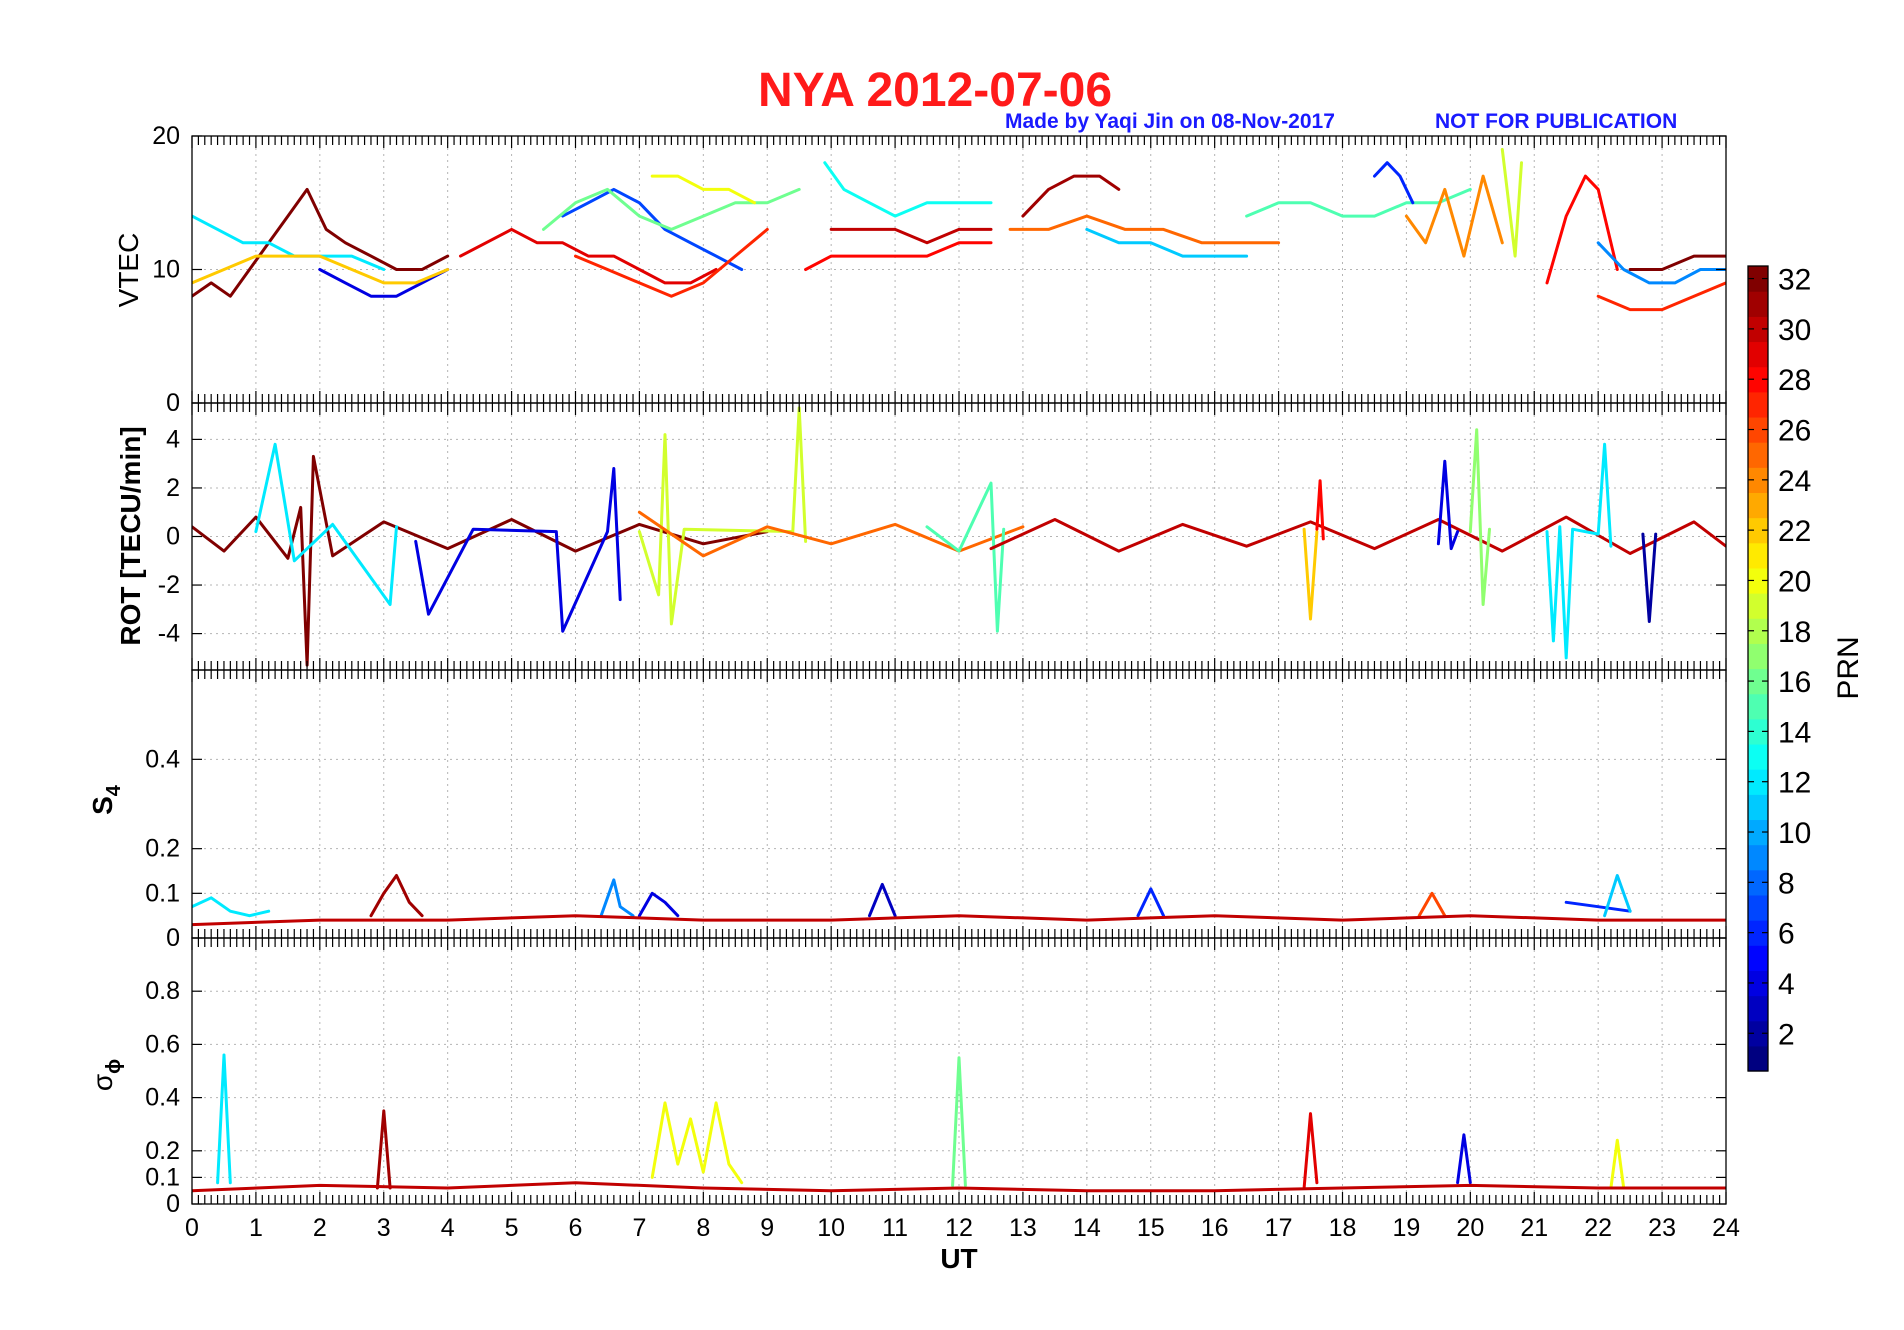 The image size is (1904, 1330). Describe the element at coordinates (1343, 1228) in the screenshot. I see `x-tick-label: 18` at that location.